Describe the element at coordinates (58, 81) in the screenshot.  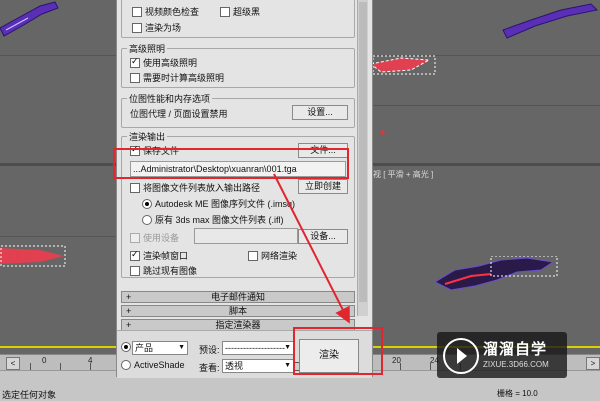
I see `viewport-top-left` at that location.